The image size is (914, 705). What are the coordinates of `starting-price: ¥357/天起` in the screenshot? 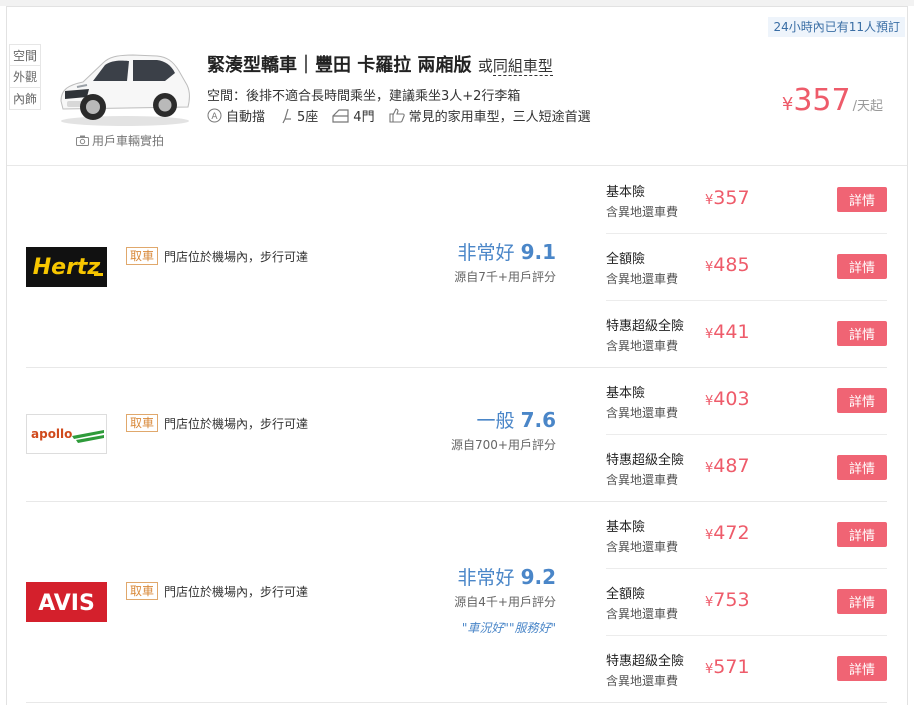 It's located at (832, 100).